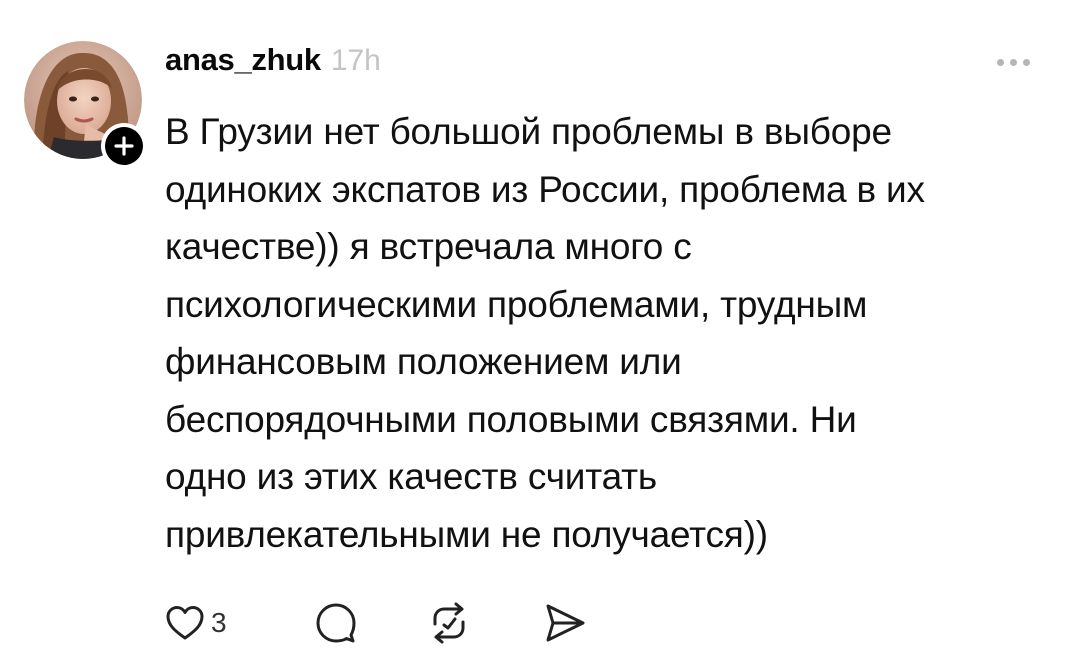 The width and height of the screenshot is (1080, 667). Describe the element at coordinates (355, 60) in the screenshot. I see `post-timestamp: 17h` at that location.